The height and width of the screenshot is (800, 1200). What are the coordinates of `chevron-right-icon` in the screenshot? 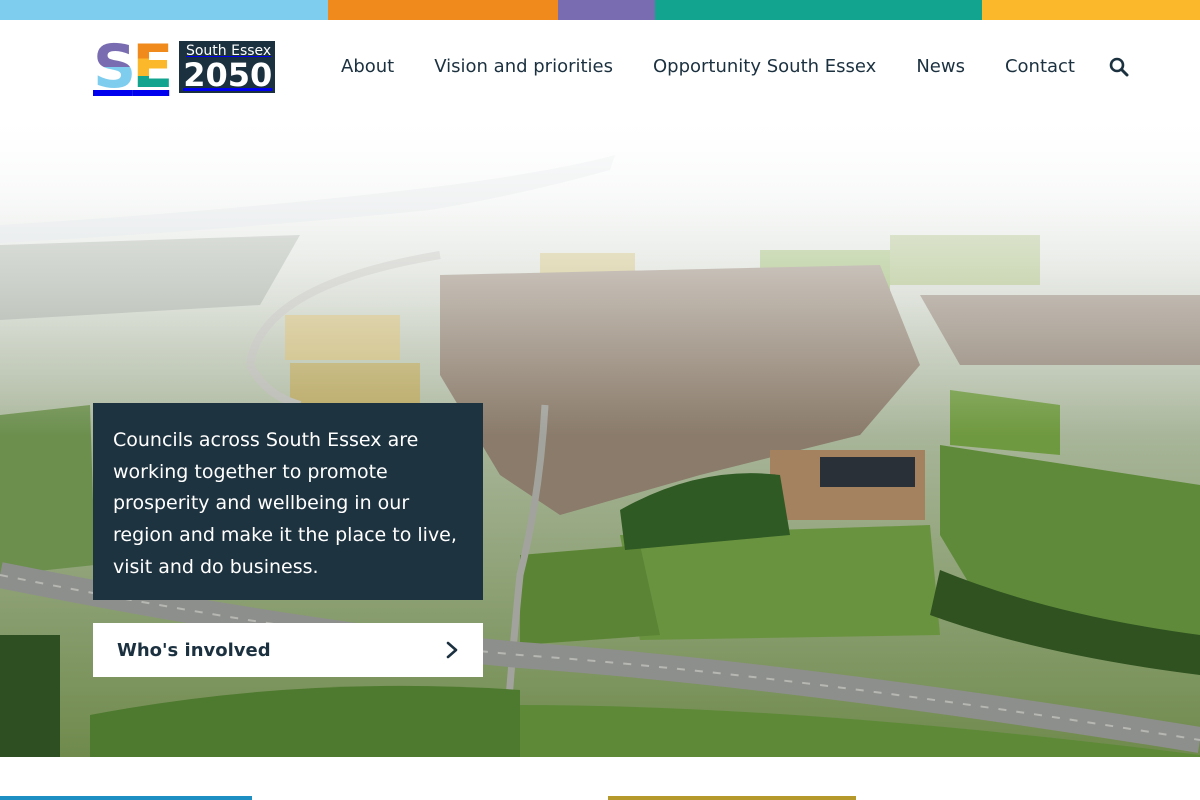 It's located at (452, 650).